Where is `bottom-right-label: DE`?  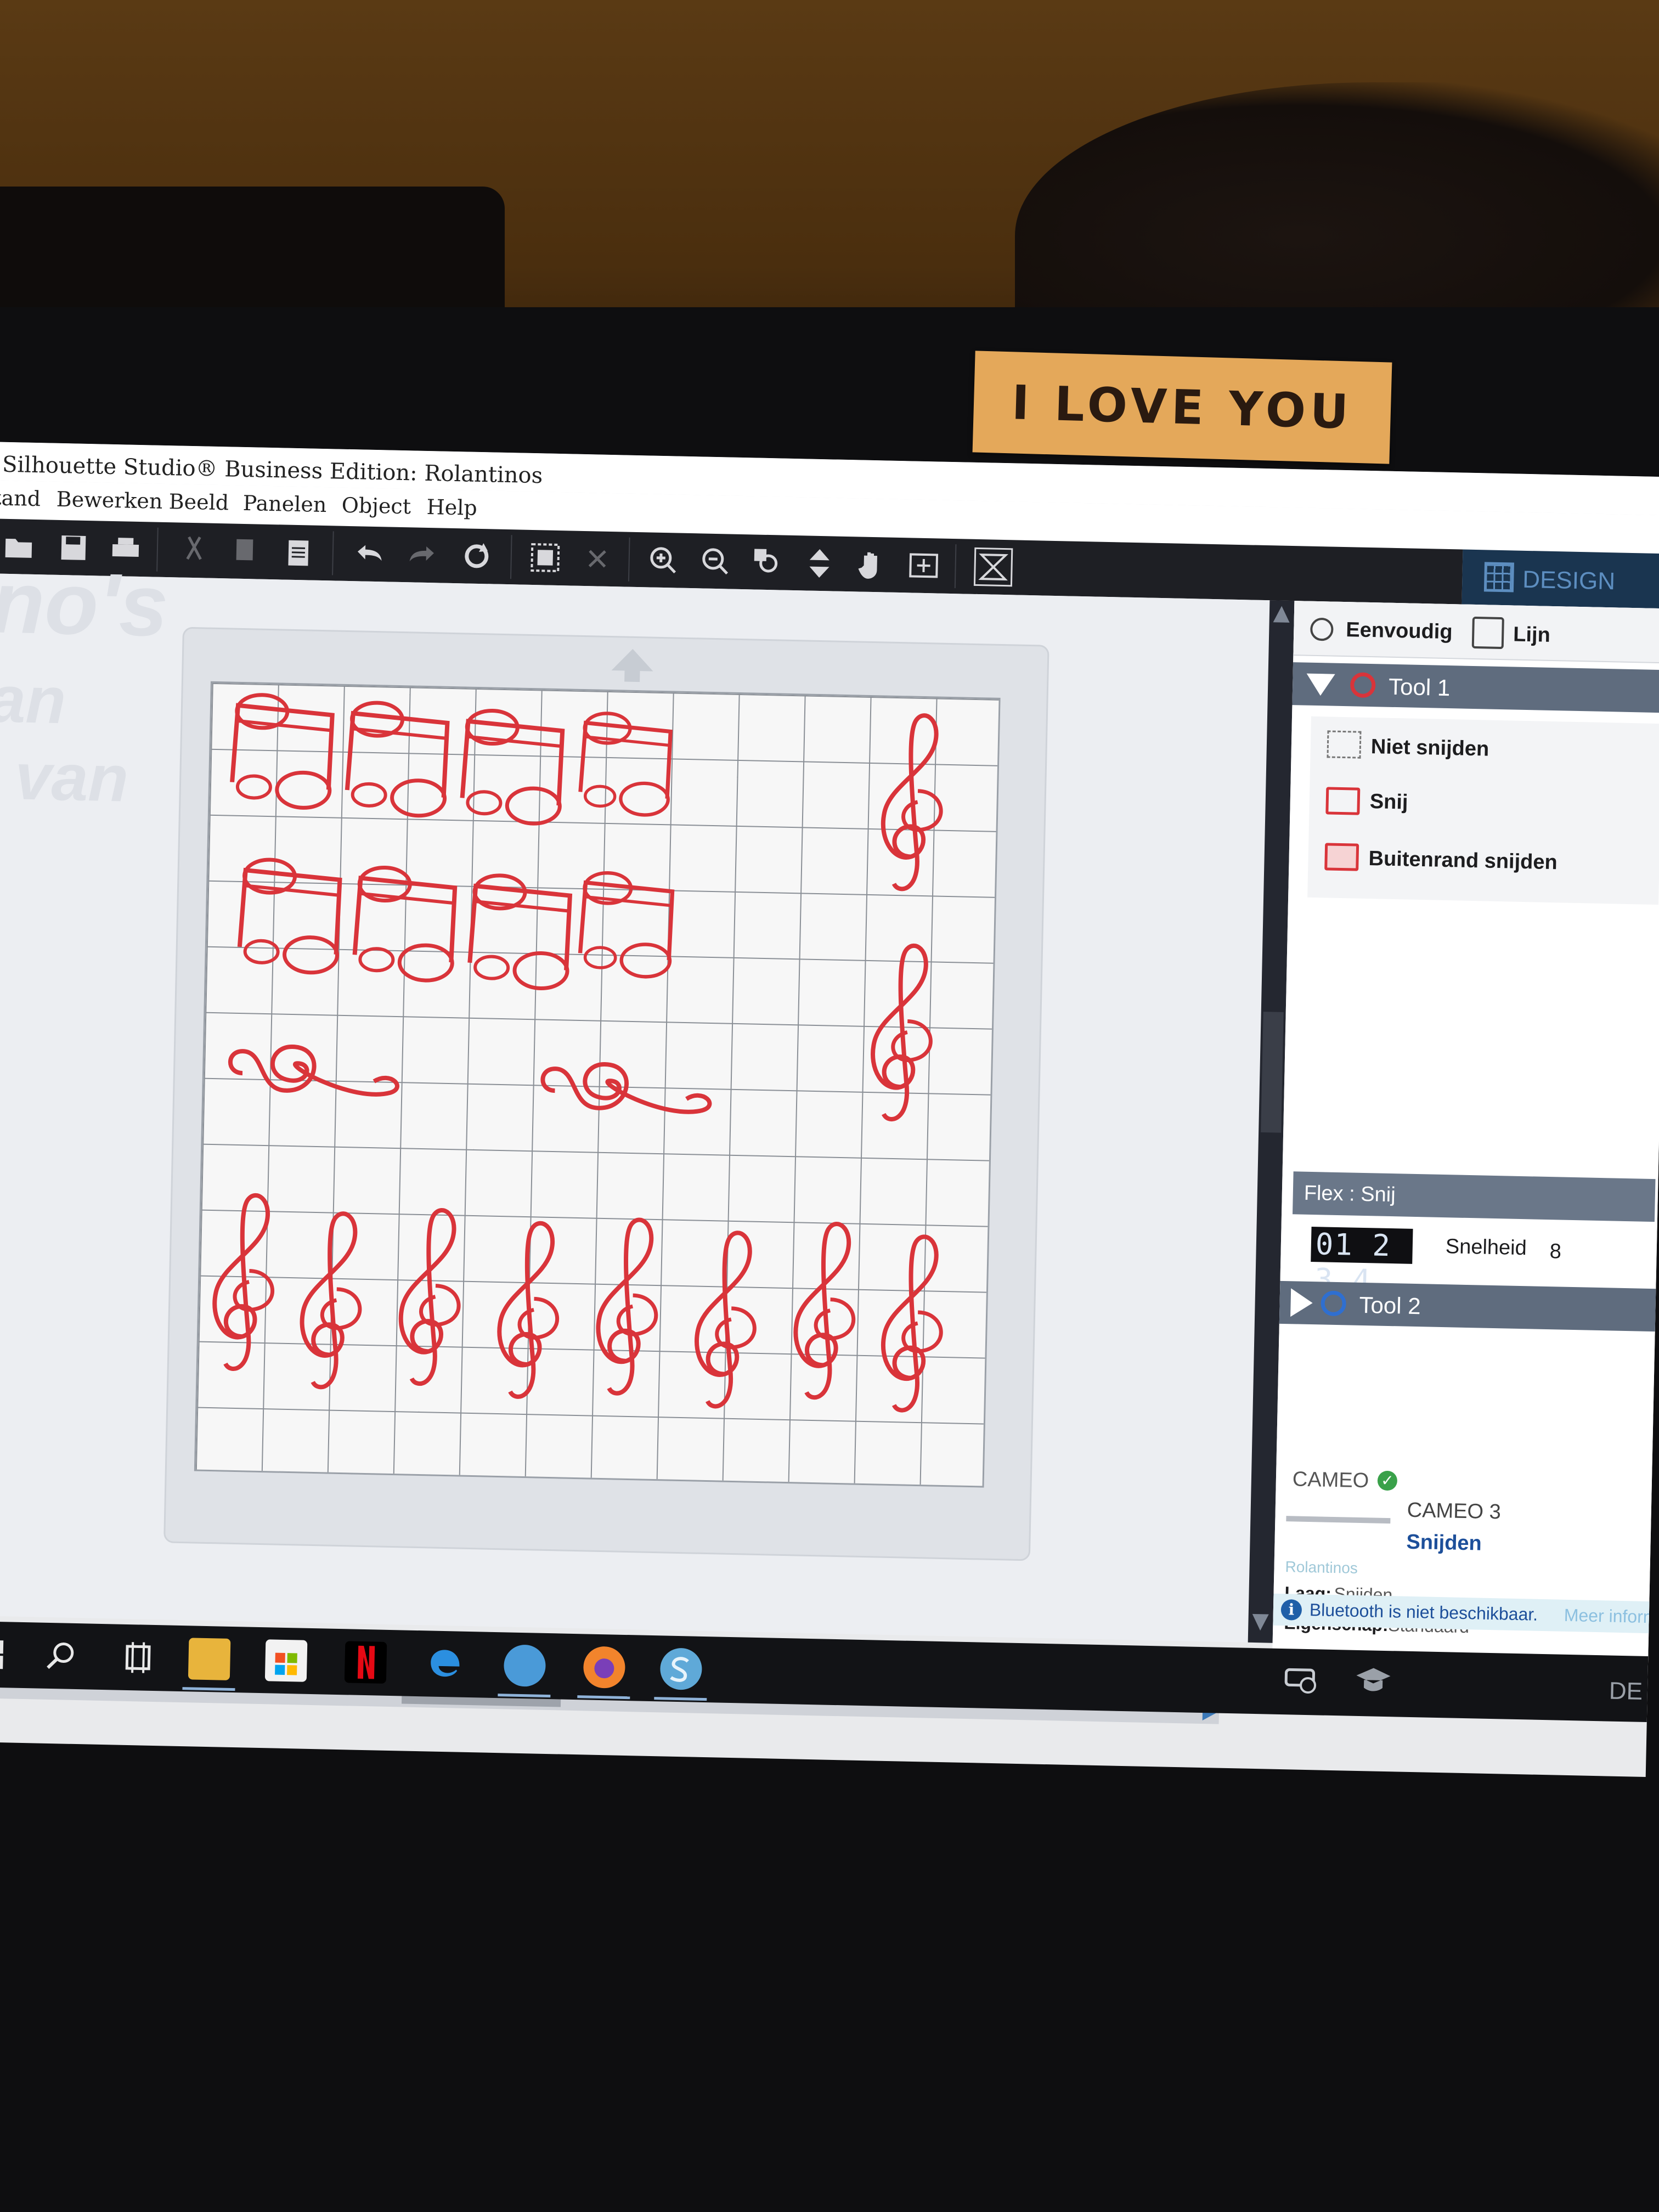 bottom-right-label: DE is located at coordinates (1626, 1691).